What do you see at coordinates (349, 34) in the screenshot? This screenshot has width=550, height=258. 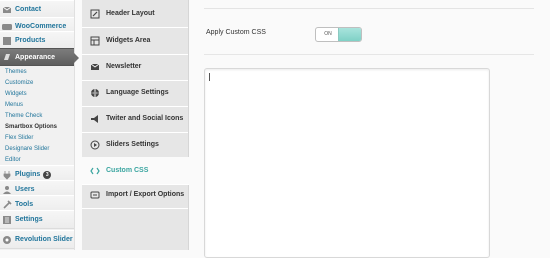 I see `toggle-knob` at bounding box center [349, 34].